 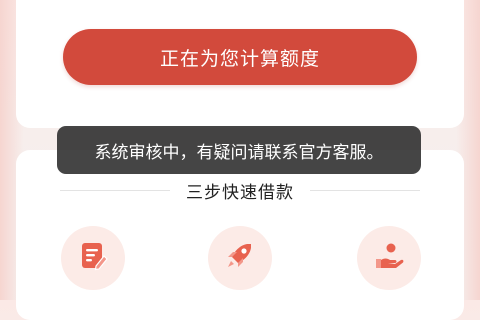 I want to click on rocket-icon, so click(x=240, y=258).